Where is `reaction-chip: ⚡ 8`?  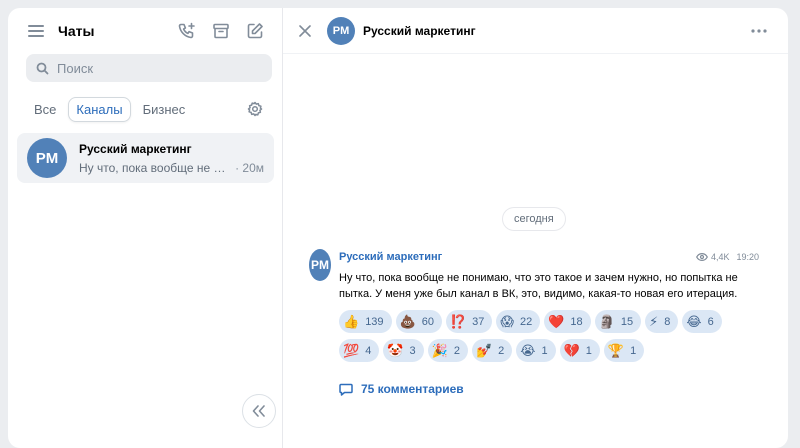
reaction-chip: ⚡ 8 is located at coordinates (662, 321).